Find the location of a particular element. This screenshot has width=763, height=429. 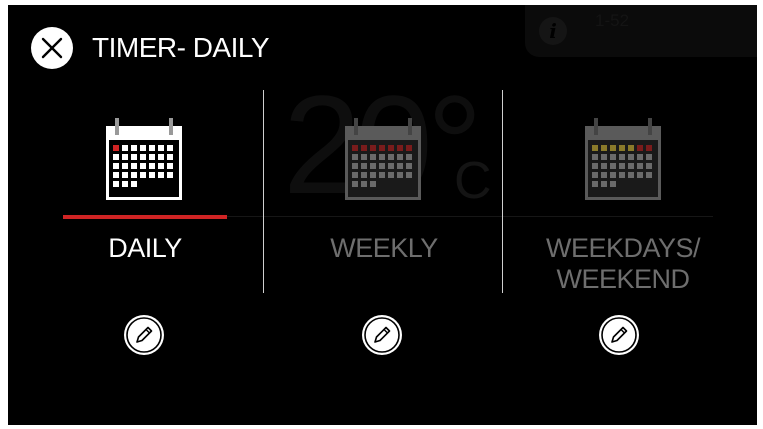

edit-weekdays-weekend-button is located at coordinates (619, 335).